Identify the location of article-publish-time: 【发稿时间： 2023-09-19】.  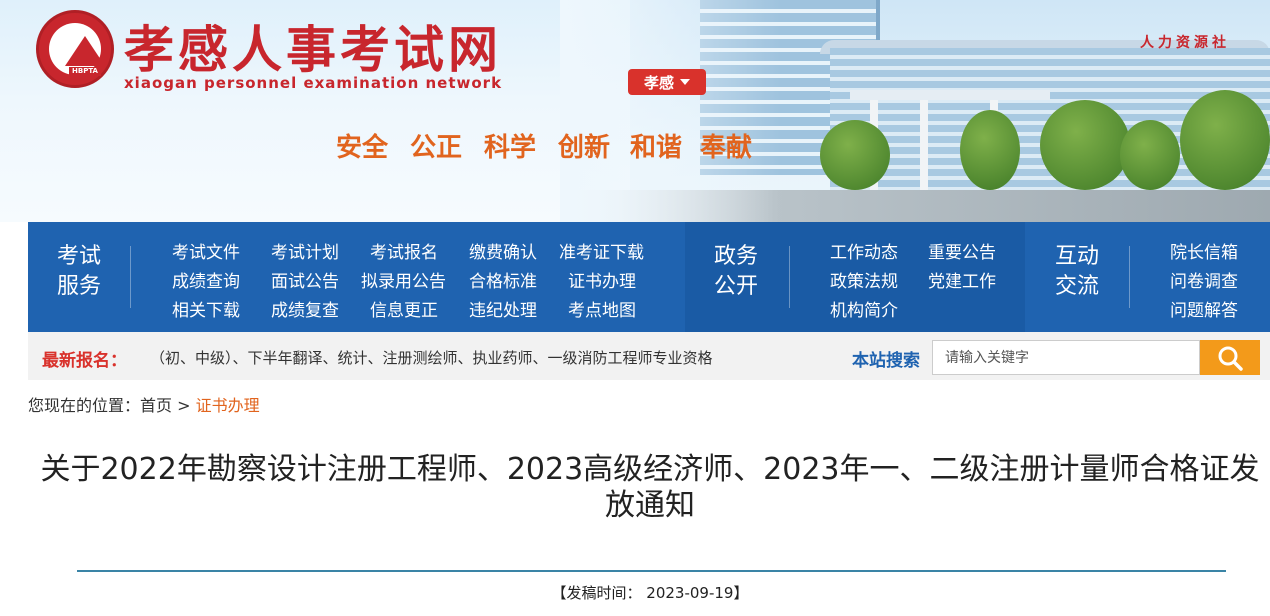
(650, 593).